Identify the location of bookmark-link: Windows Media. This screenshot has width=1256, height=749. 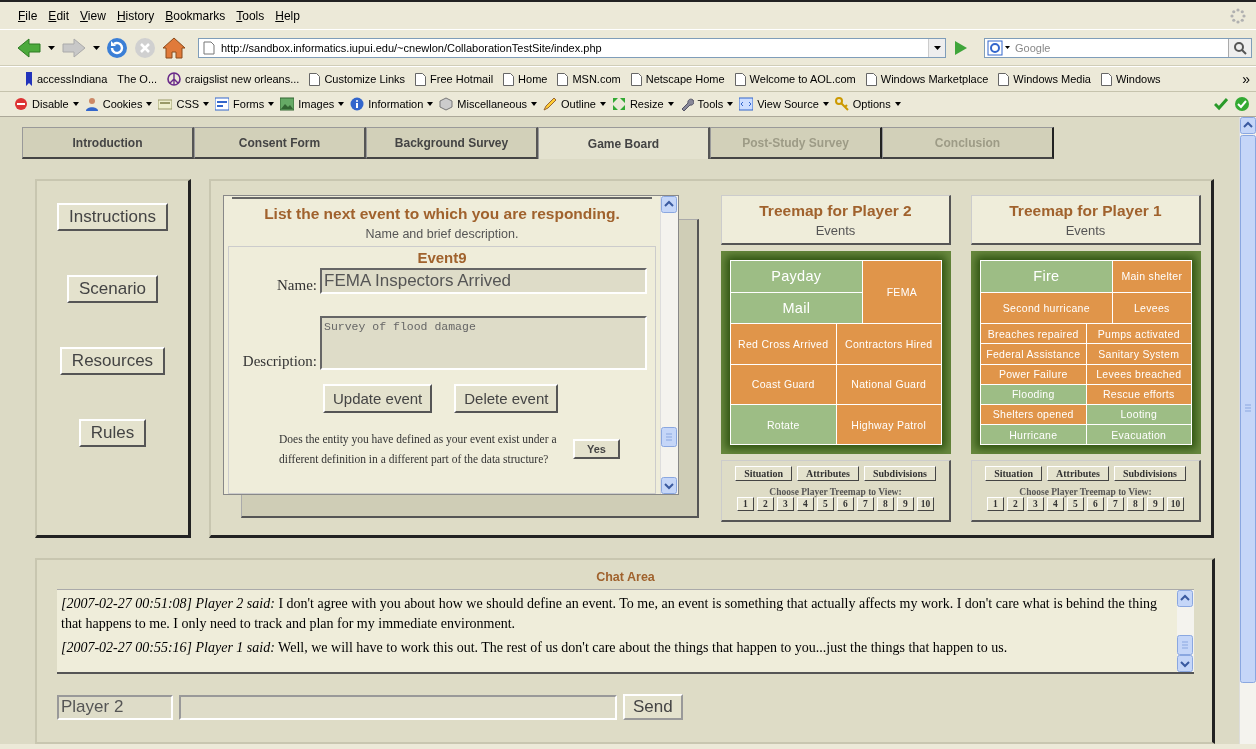
(1044, 79).